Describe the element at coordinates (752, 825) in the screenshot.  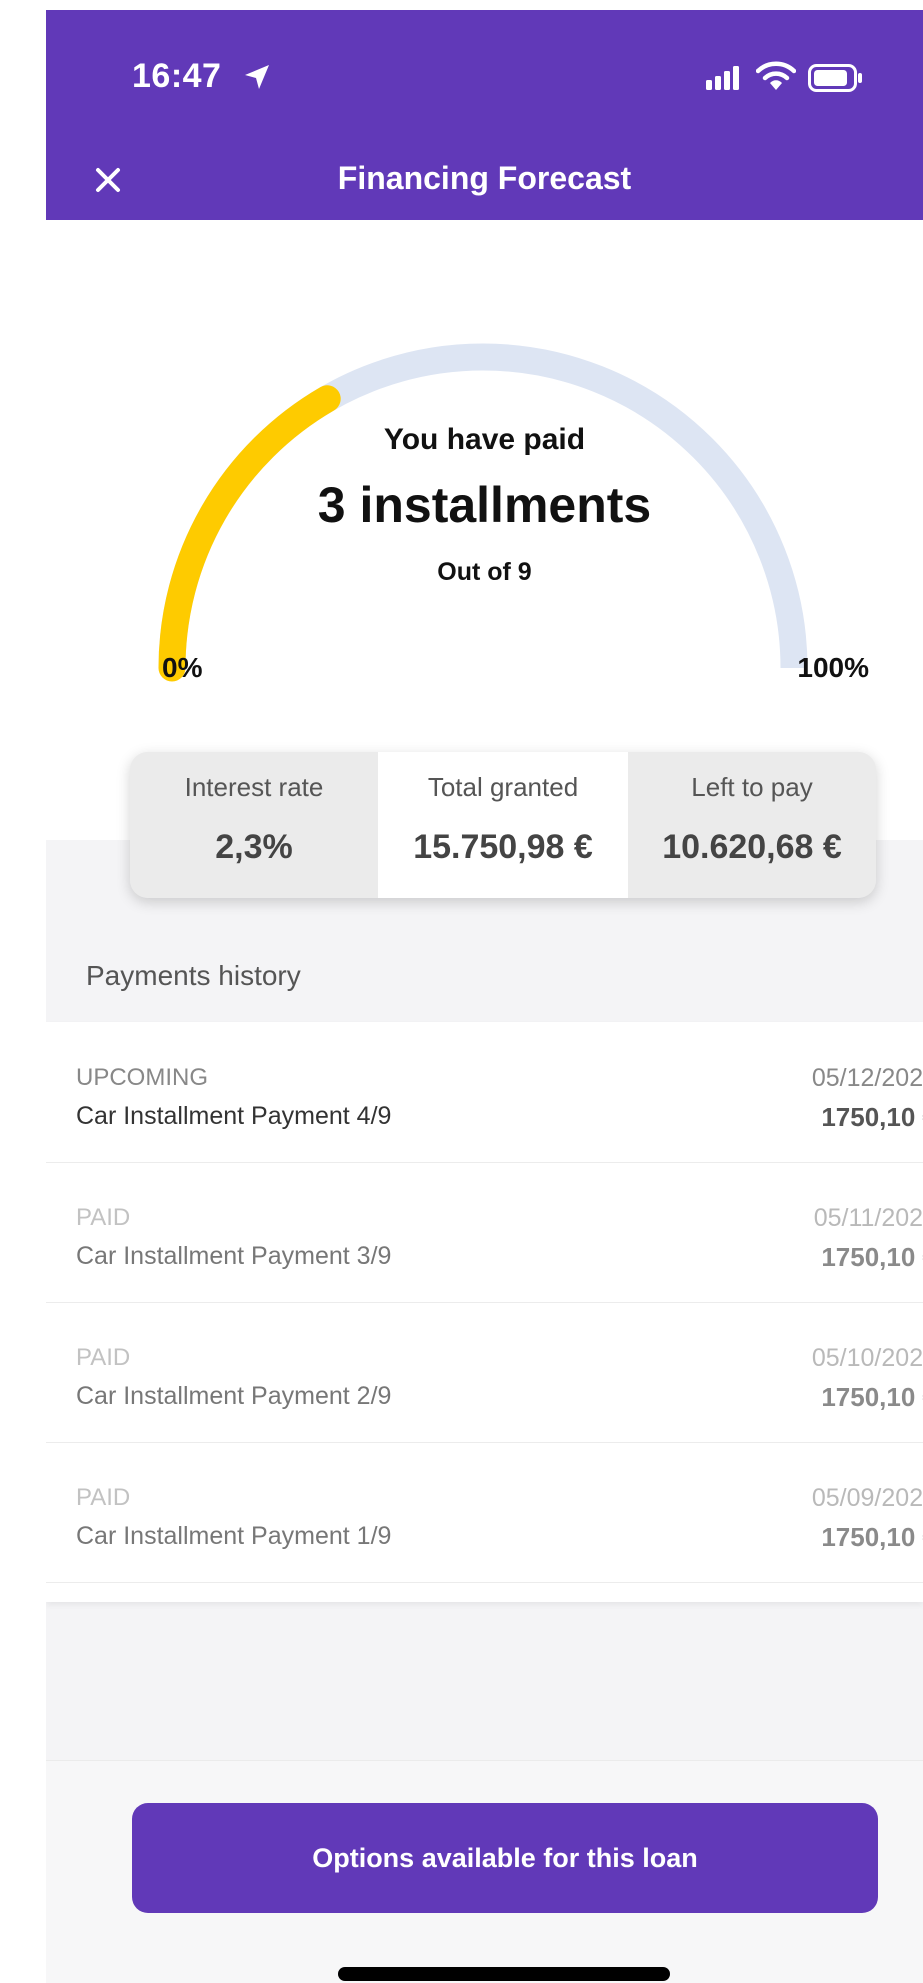
I see `stat-left-to-pay: Left to pay 10.620,68 €` at that location.